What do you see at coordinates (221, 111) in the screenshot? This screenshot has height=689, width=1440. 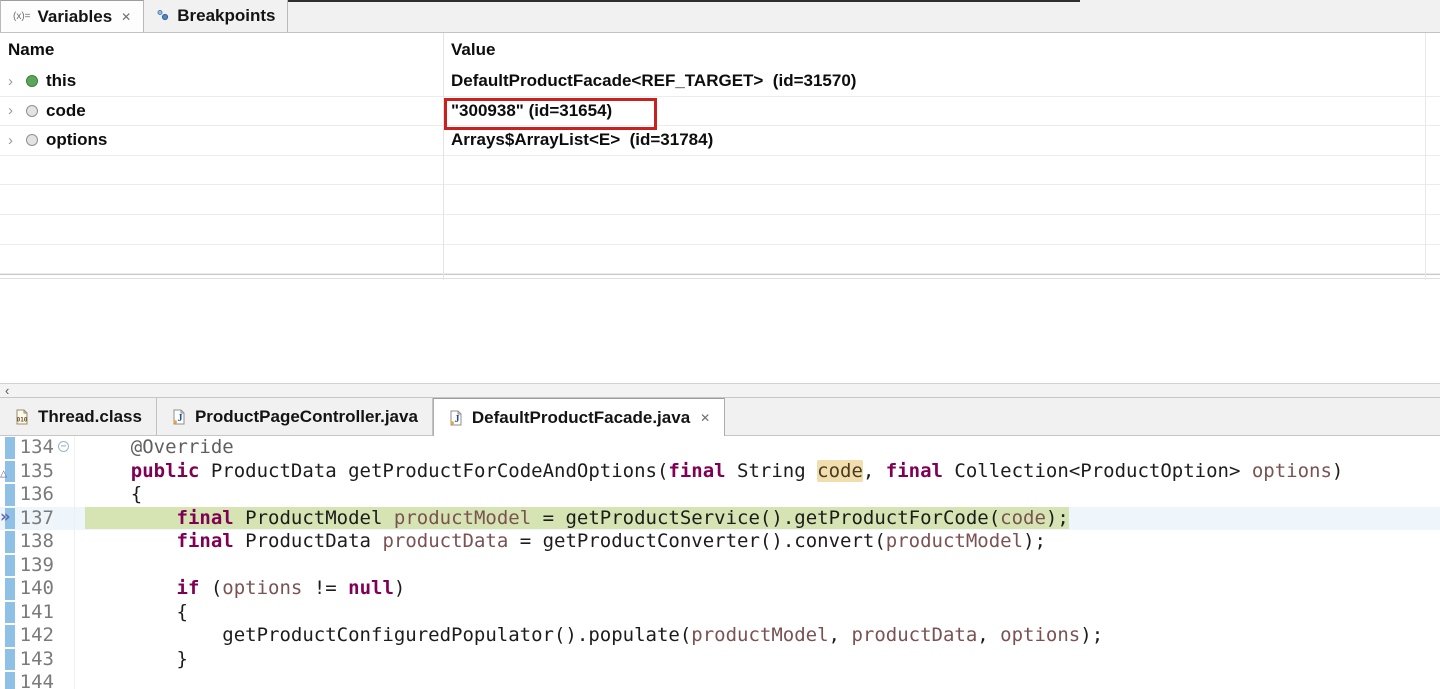 I see `variable-name-cell: › code` at bounding box center [221, 111].